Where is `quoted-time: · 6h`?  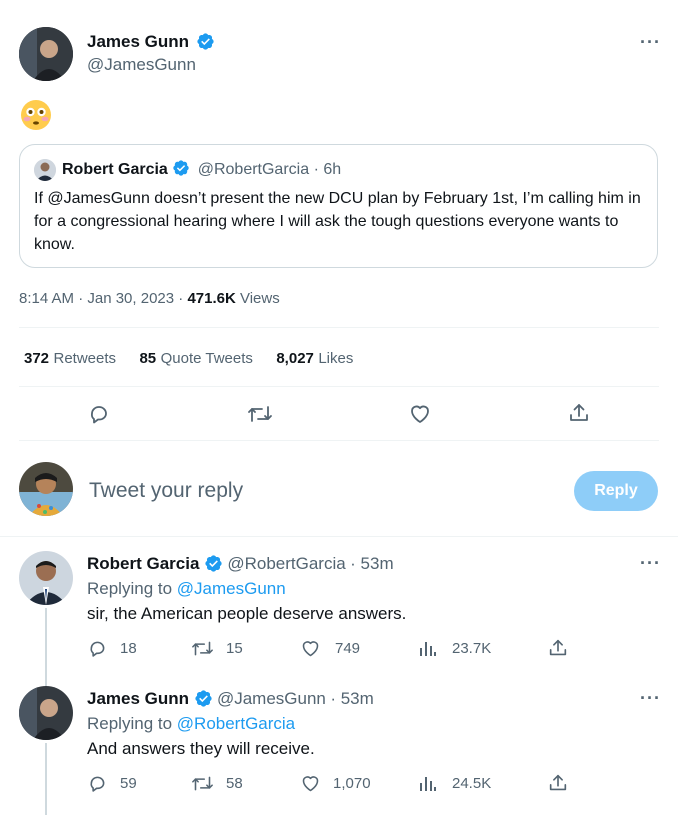 quoted-time: · 6h is located at coordinates (327, 169).